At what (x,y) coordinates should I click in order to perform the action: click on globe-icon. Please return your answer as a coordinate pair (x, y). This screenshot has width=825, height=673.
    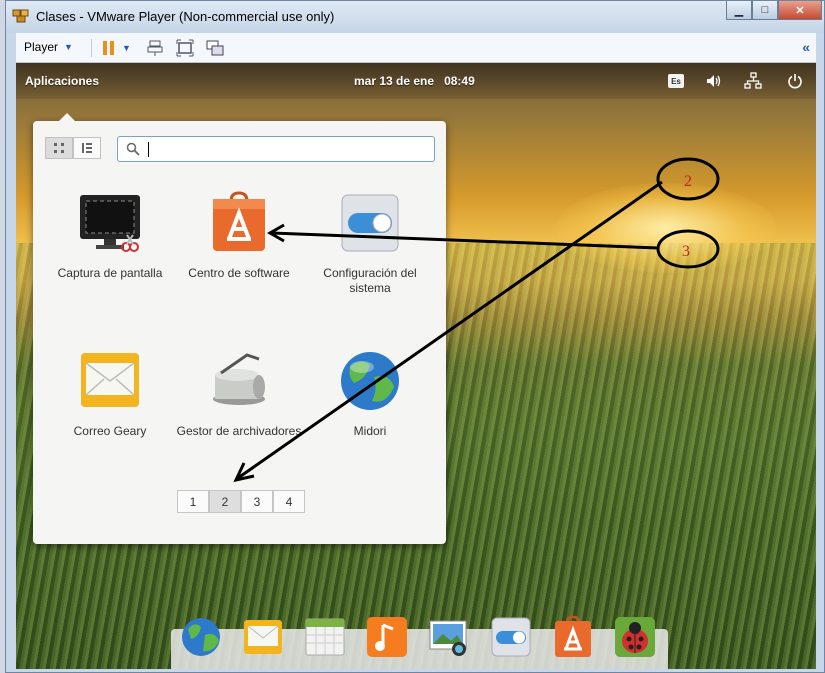
    Looking at the image, I should click on (370, 381).